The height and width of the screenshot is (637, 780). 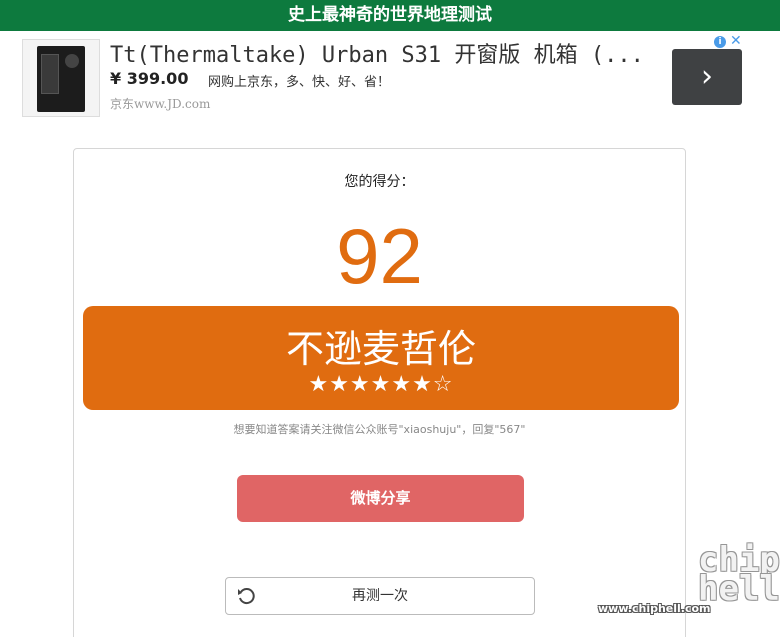 I want to click on weibo-share-button: 微博分享, so click(x=380, y=498).